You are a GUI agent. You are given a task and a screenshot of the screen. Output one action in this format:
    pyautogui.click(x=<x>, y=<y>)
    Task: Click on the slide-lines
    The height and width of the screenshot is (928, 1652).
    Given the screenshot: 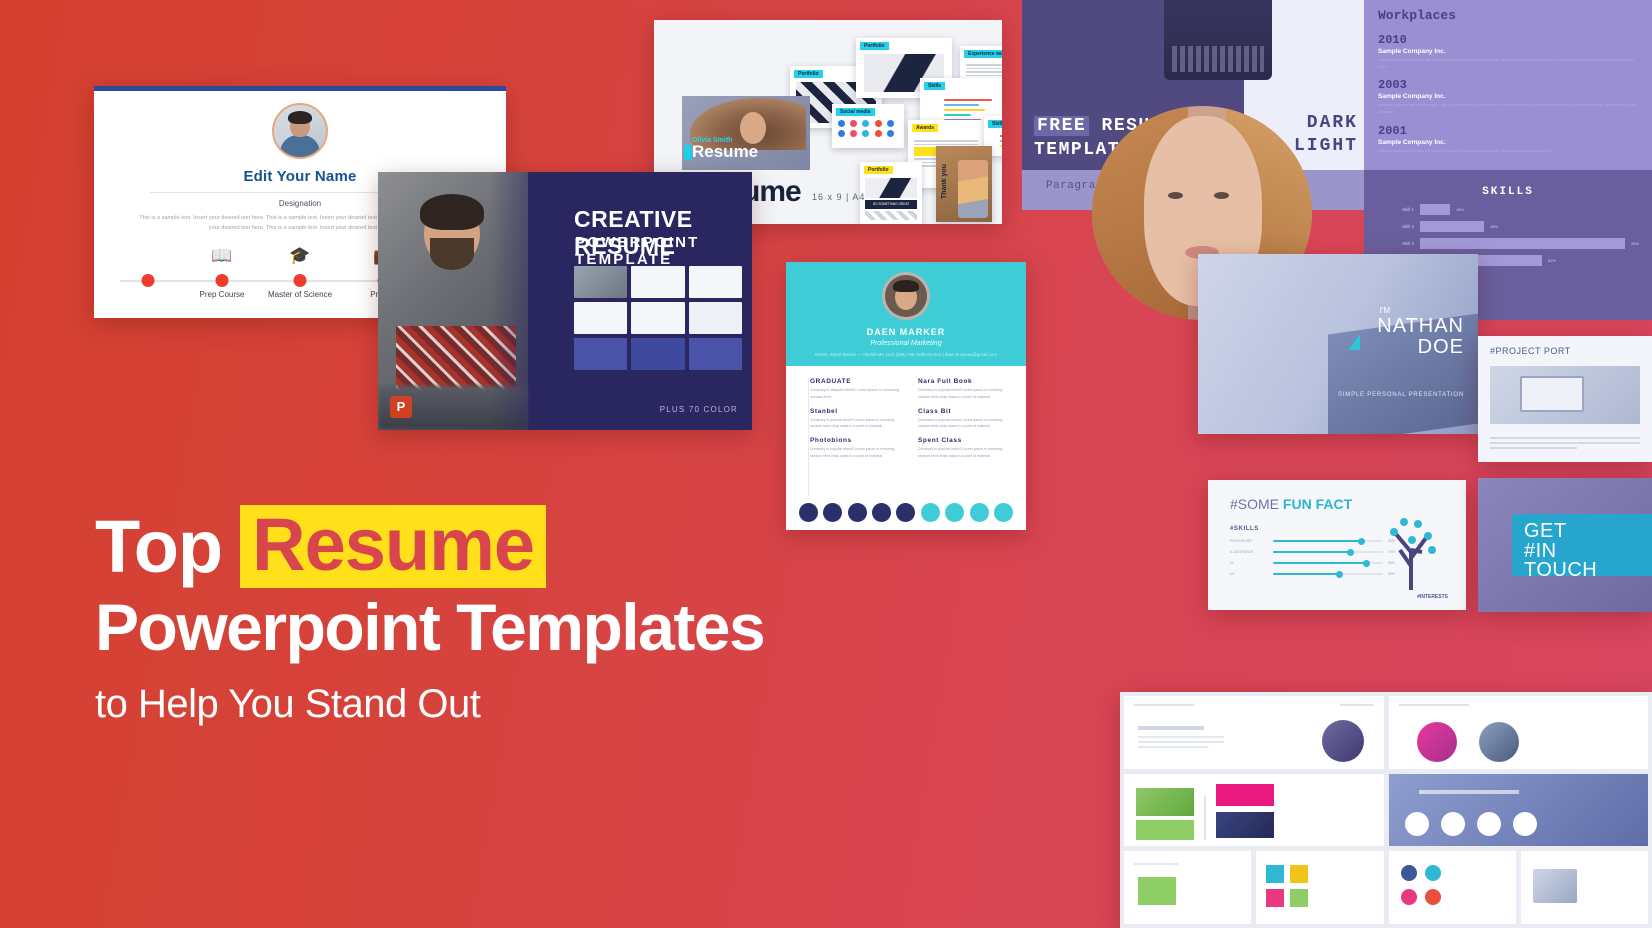 What is the action you would take?
    pyautogui.click(x=984, y=70)
    